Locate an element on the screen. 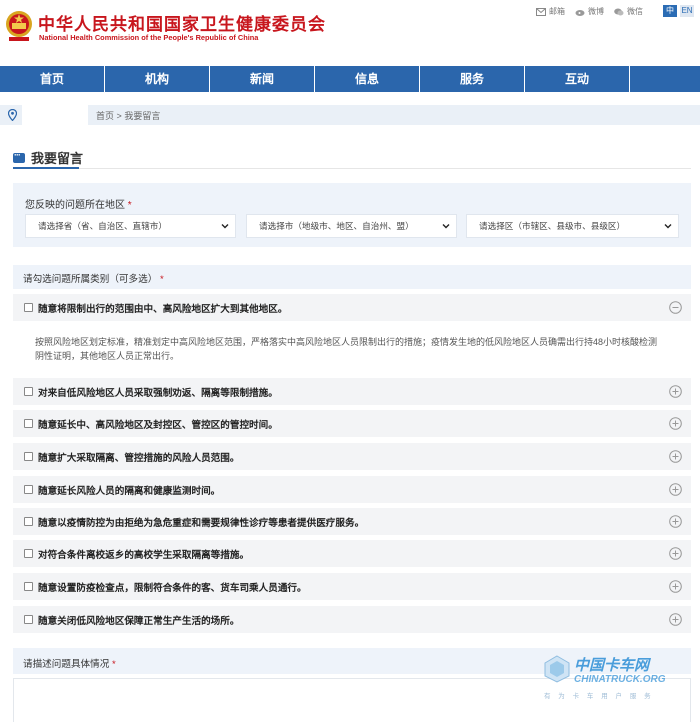 The height and width of the screenshot is (722, 700). collapse-icon is located at coordinates (675, 307).